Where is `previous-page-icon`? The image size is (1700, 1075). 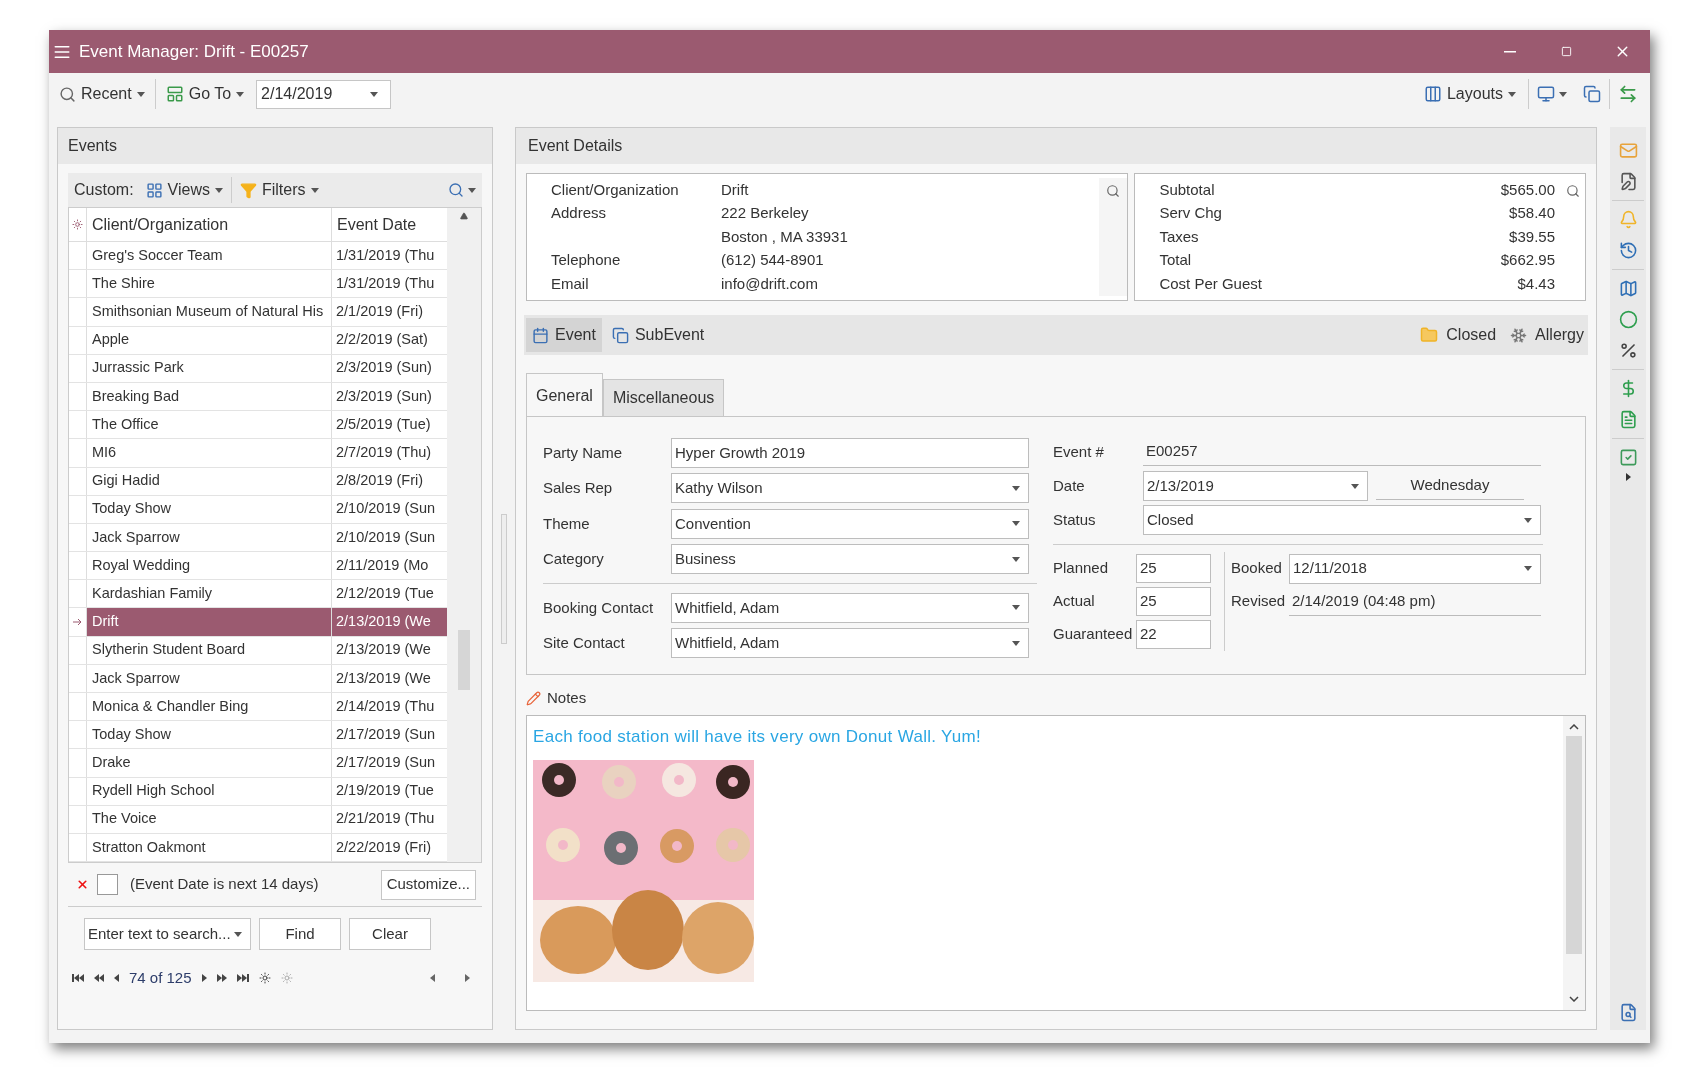 previous-page-icon is located at coordinates (99, 978).